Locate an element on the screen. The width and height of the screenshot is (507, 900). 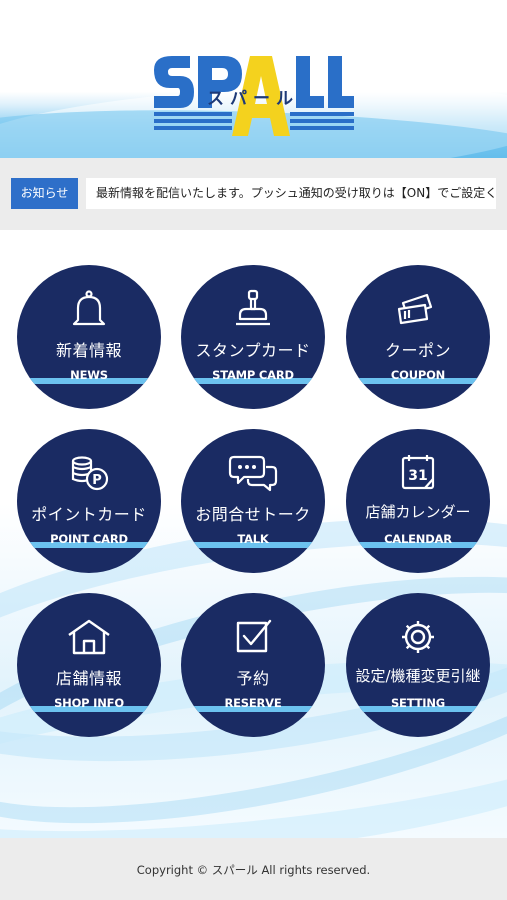
menu-label-en: COUPON is located at coordinates (418, 375).